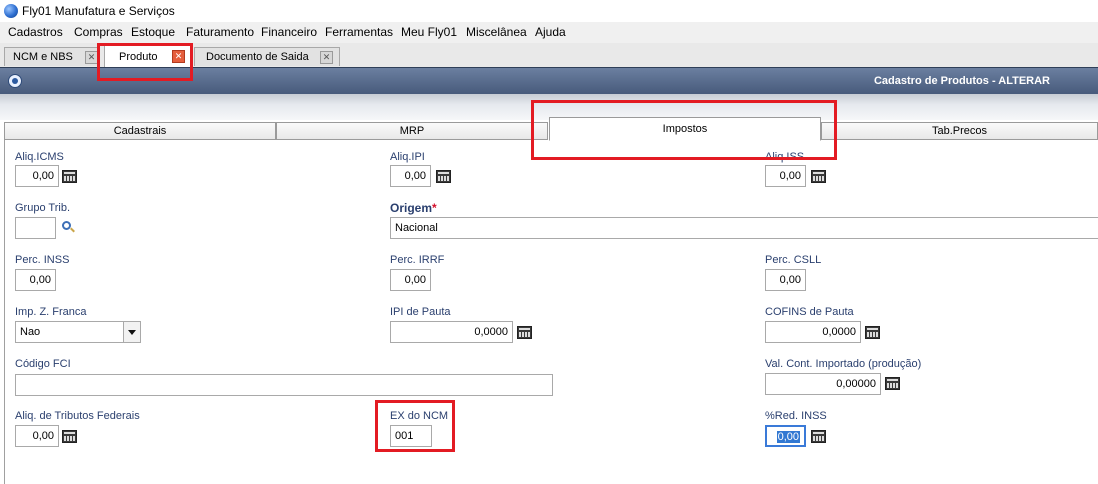 The height and width of the screenshot is (484, 1098). I want to click on menu-ajuda: Ajuda, so click(550, 32).